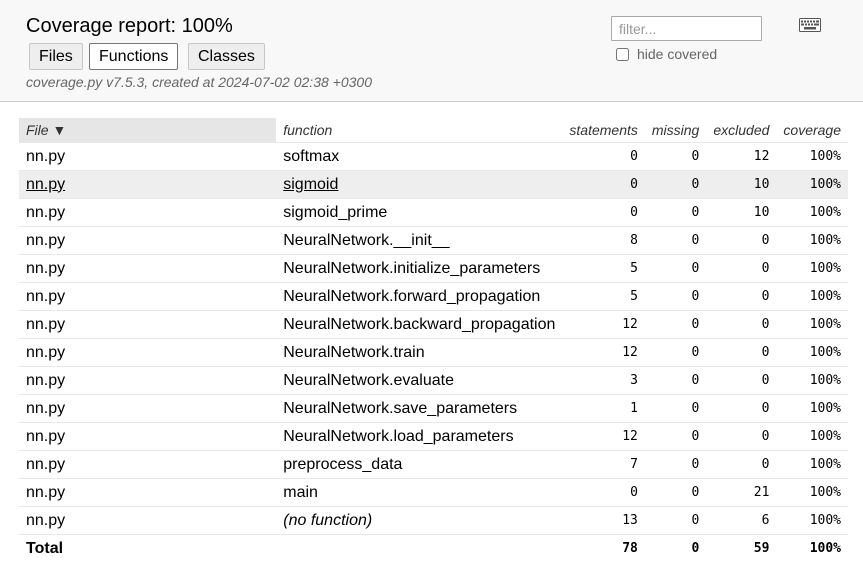 Image resolution: width=863 pixels, height=572 pixels. What do you see at coordinates (419, 156) in the screenshot?
I see `function-cell: softmax` at bounding box center [419, 156].